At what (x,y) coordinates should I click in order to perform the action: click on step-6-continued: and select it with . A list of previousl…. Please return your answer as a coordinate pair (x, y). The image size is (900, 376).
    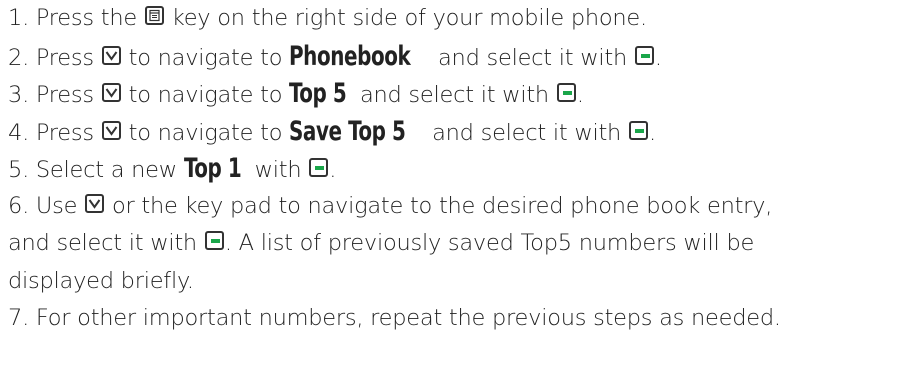
    Looking at the image, I should click on (453, 244).